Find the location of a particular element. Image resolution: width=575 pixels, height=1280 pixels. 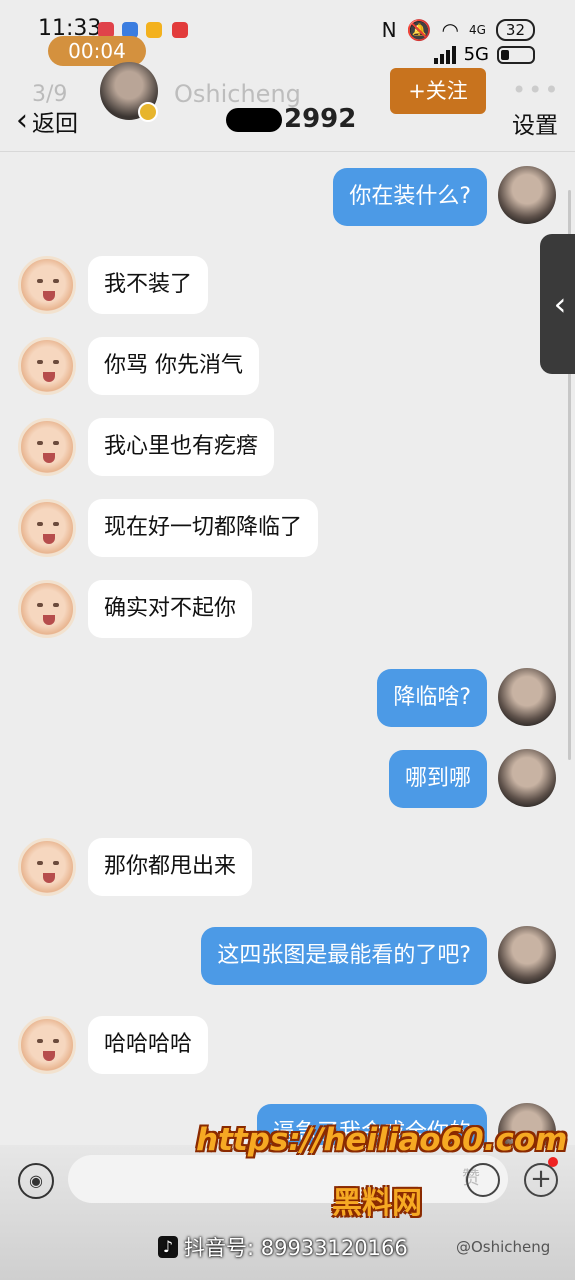

message-bubble-outgoing: 降临啥? is located at coordinates (432, 698).